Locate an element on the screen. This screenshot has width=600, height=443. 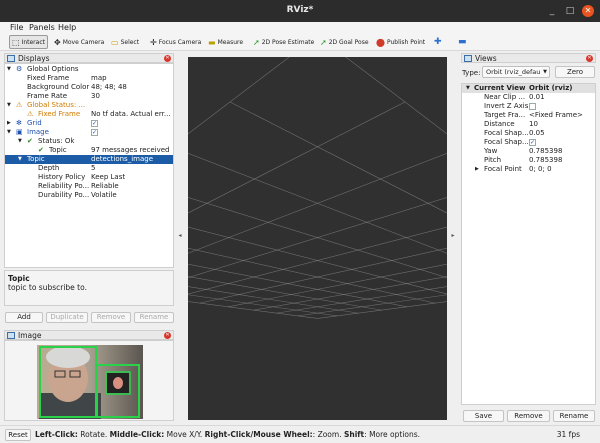
right-splitter-handle: ▸ is located at coordinates (453, 235).